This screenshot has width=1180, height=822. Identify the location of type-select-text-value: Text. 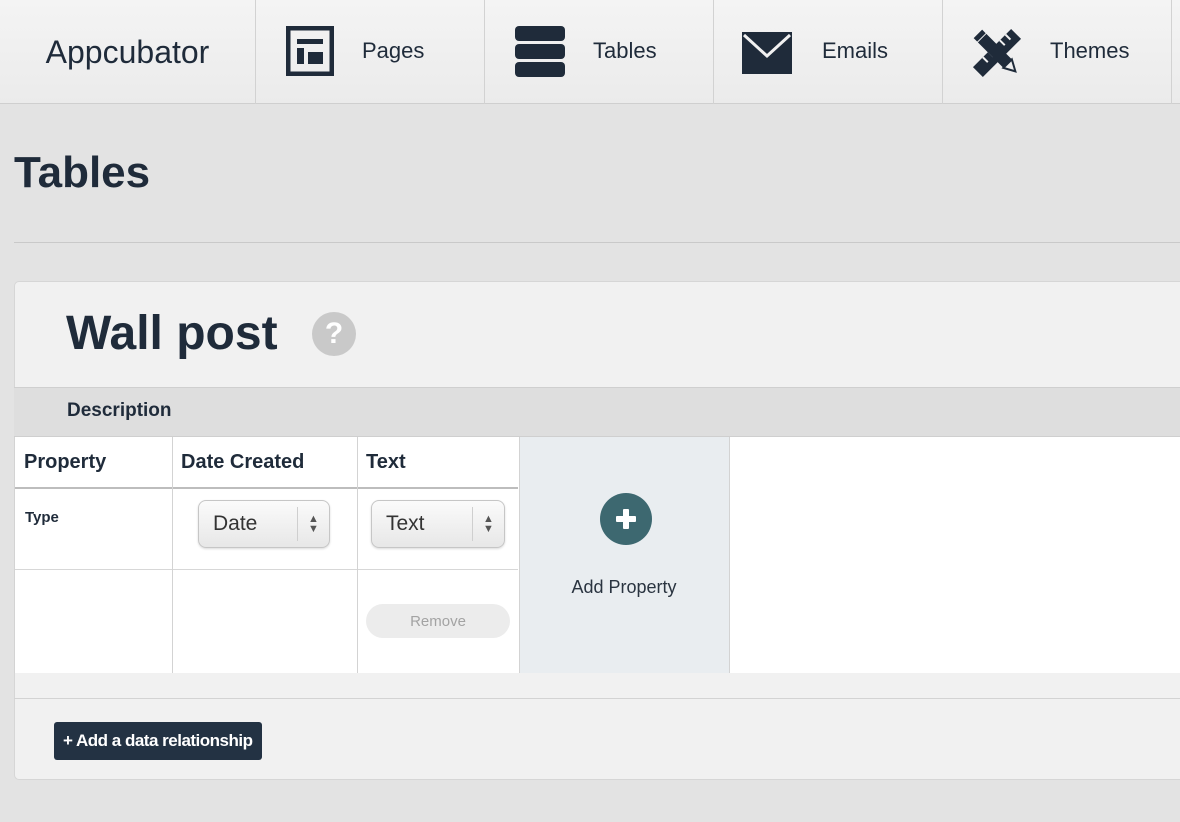
(405, 523).